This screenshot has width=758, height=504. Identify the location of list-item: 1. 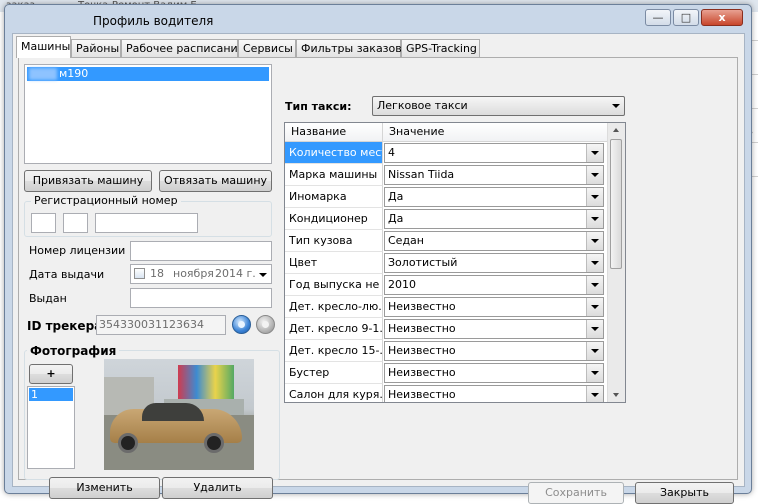
(51, 394).